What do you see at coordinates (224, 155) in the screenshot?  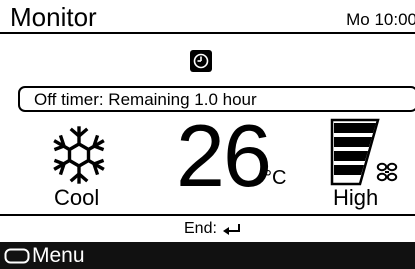 I see `temperature-value: 26` at bounding box center [224, 155].